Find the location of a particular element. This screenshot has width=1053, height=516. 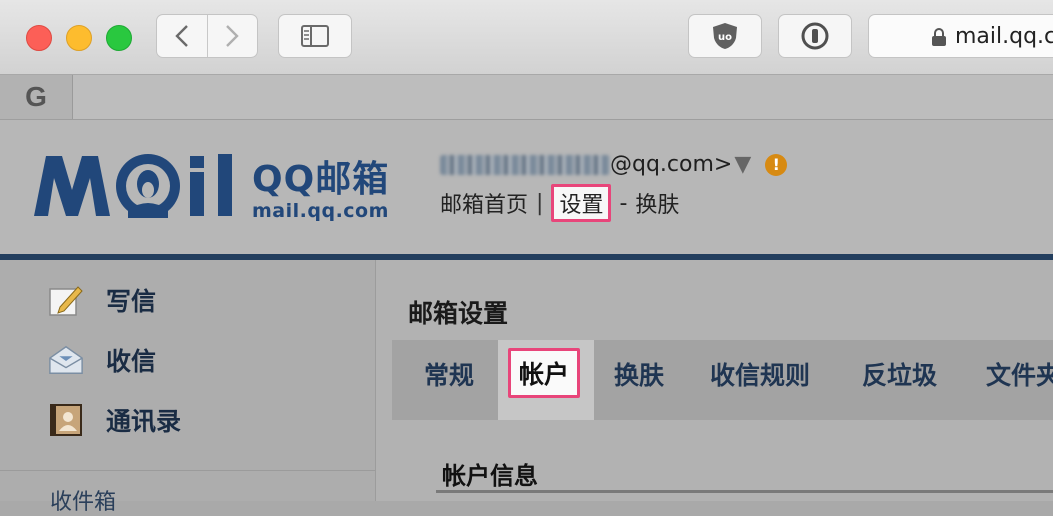

google-tab: G is located at coordinates (36, 97).